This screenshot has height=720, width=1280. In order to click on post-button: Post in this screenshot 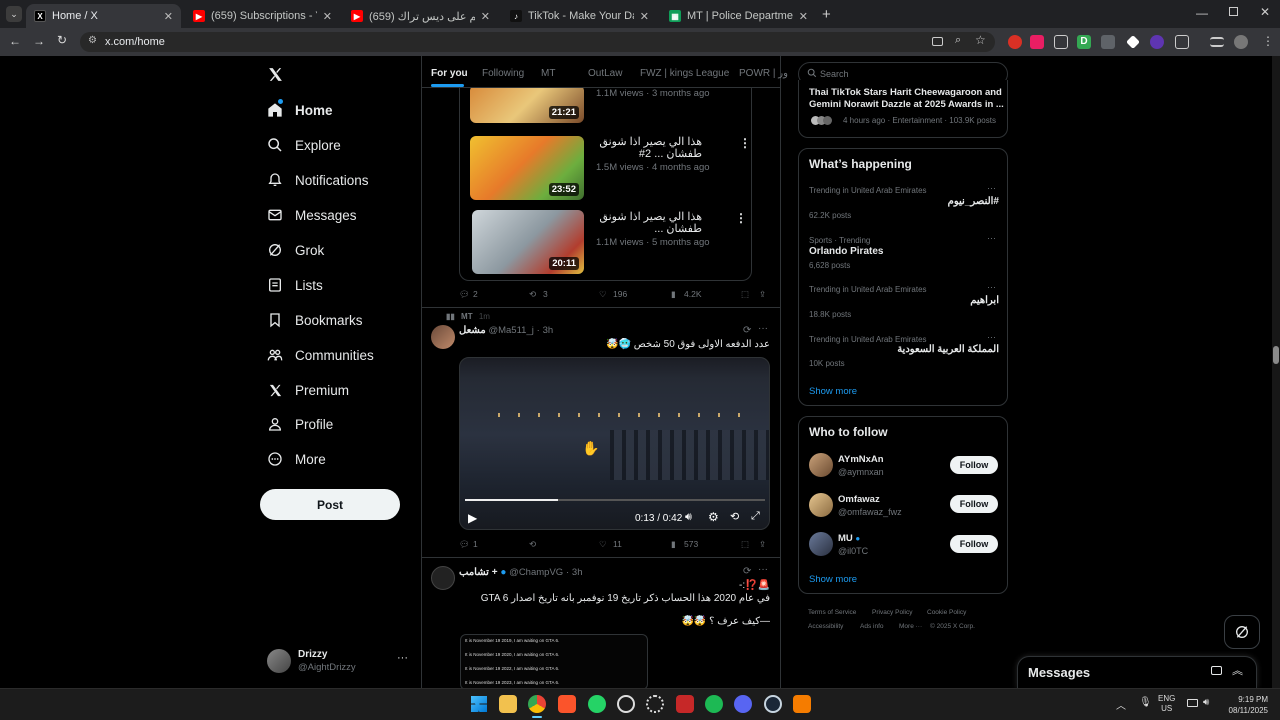, I will do `click(330, 504)`.